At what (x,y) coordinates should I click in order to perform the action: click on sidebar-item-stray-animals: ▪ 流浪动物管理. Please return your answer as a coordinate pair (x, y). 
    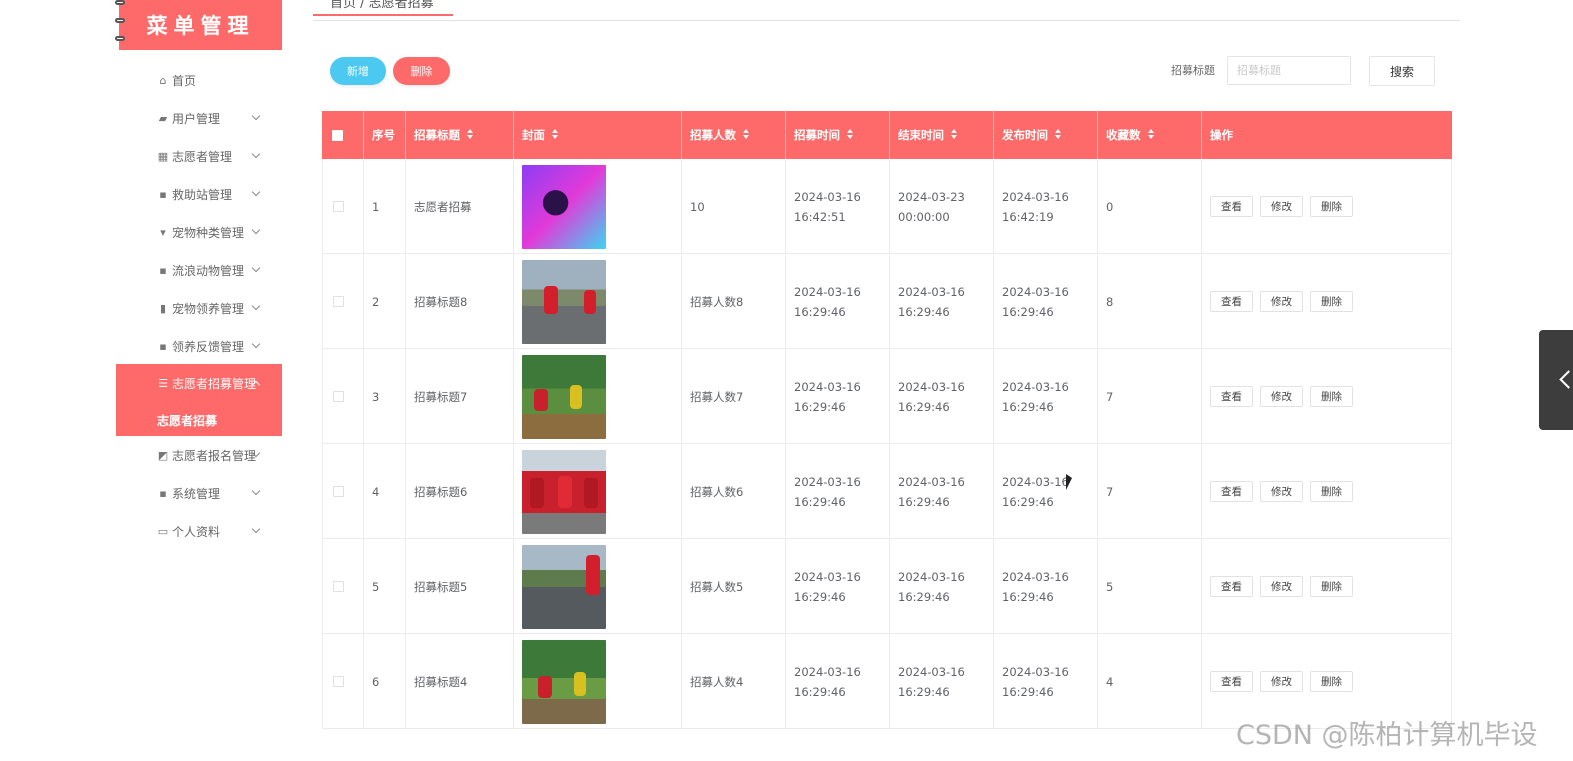
    Looking at the image, I should click on (199, 270).